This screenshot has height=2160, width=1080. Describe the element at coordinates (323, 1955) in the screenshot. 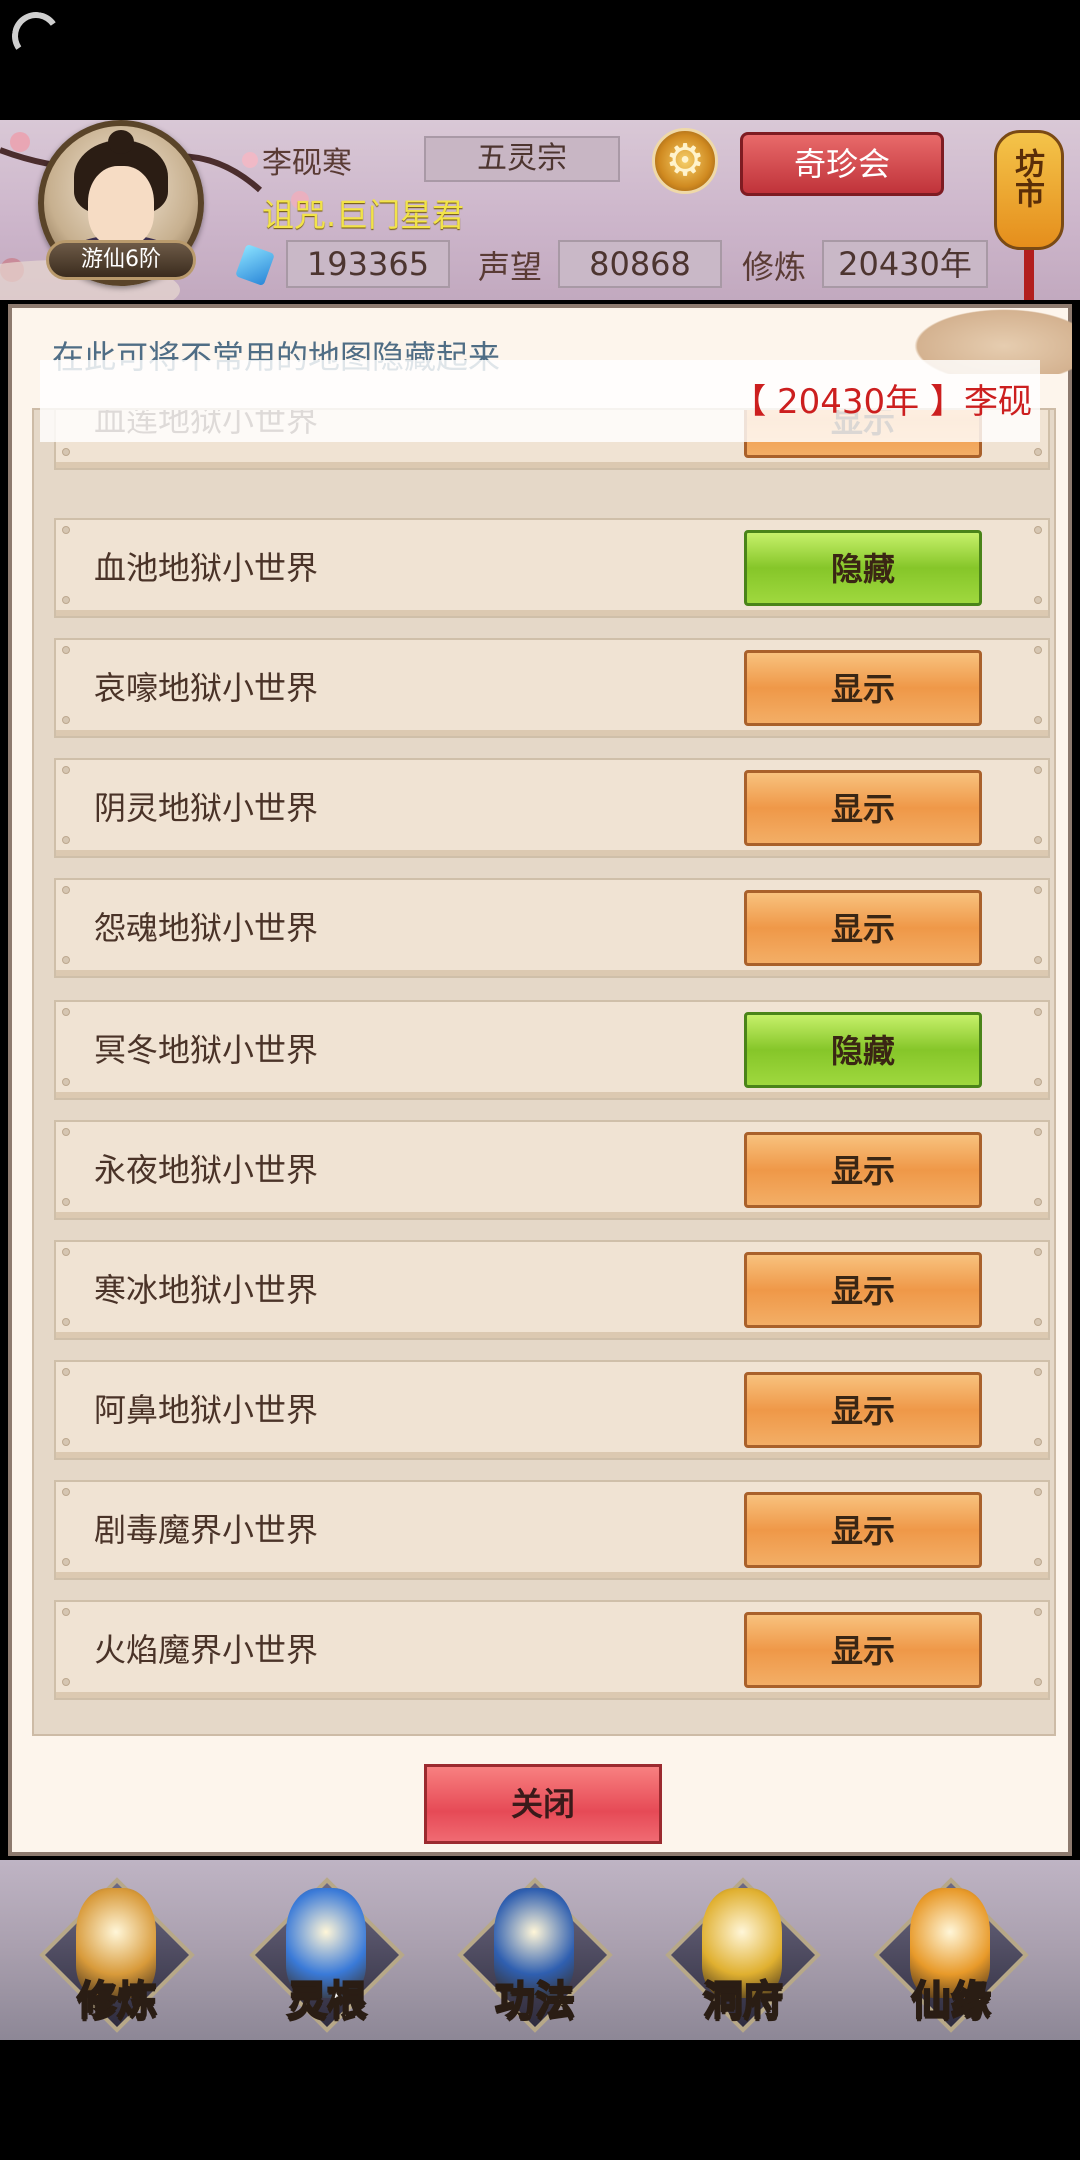

I see `nav-item-spirit-root: 灵根` at that location.